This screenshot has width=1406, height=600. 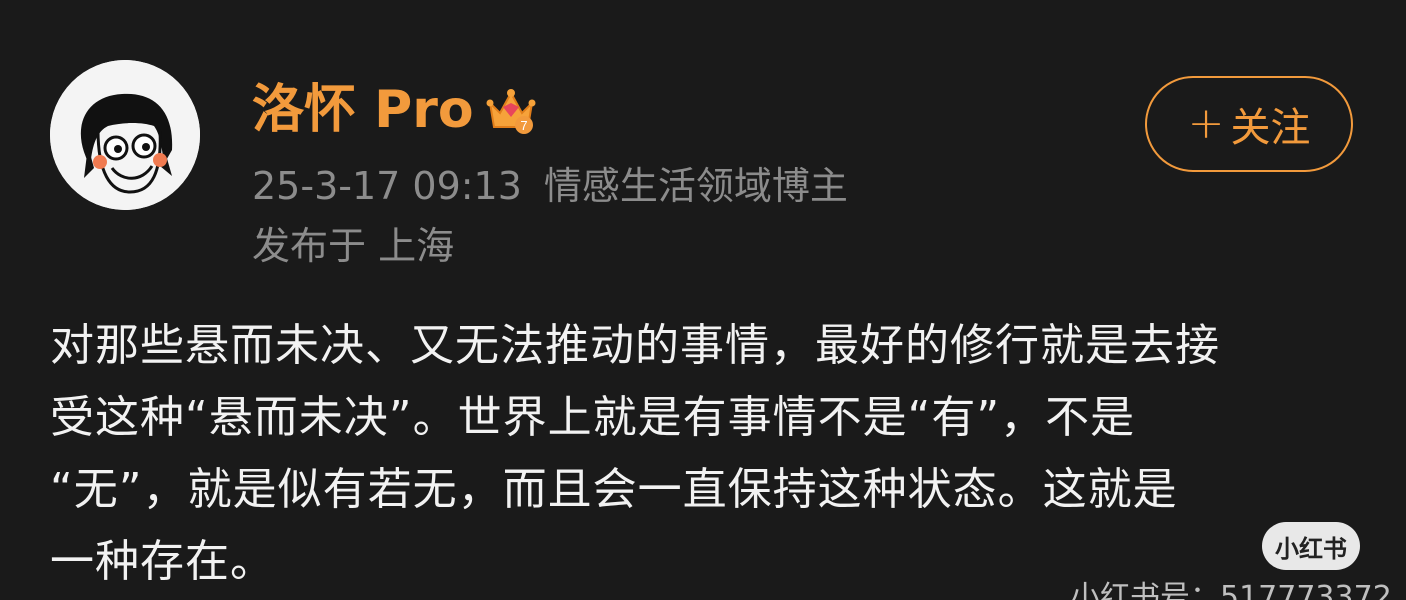 I want to click on cartoon-girl-avatar-icon, so click(x=125, y=135).